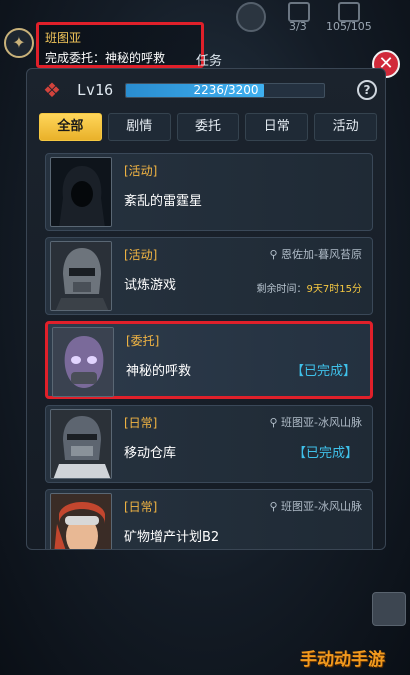 The image size is (410, 675). What do you see at coordinates (342, 660) in the screenshot?
I see `watermark-text: 手动动手游` at bounding box center [342, 660].